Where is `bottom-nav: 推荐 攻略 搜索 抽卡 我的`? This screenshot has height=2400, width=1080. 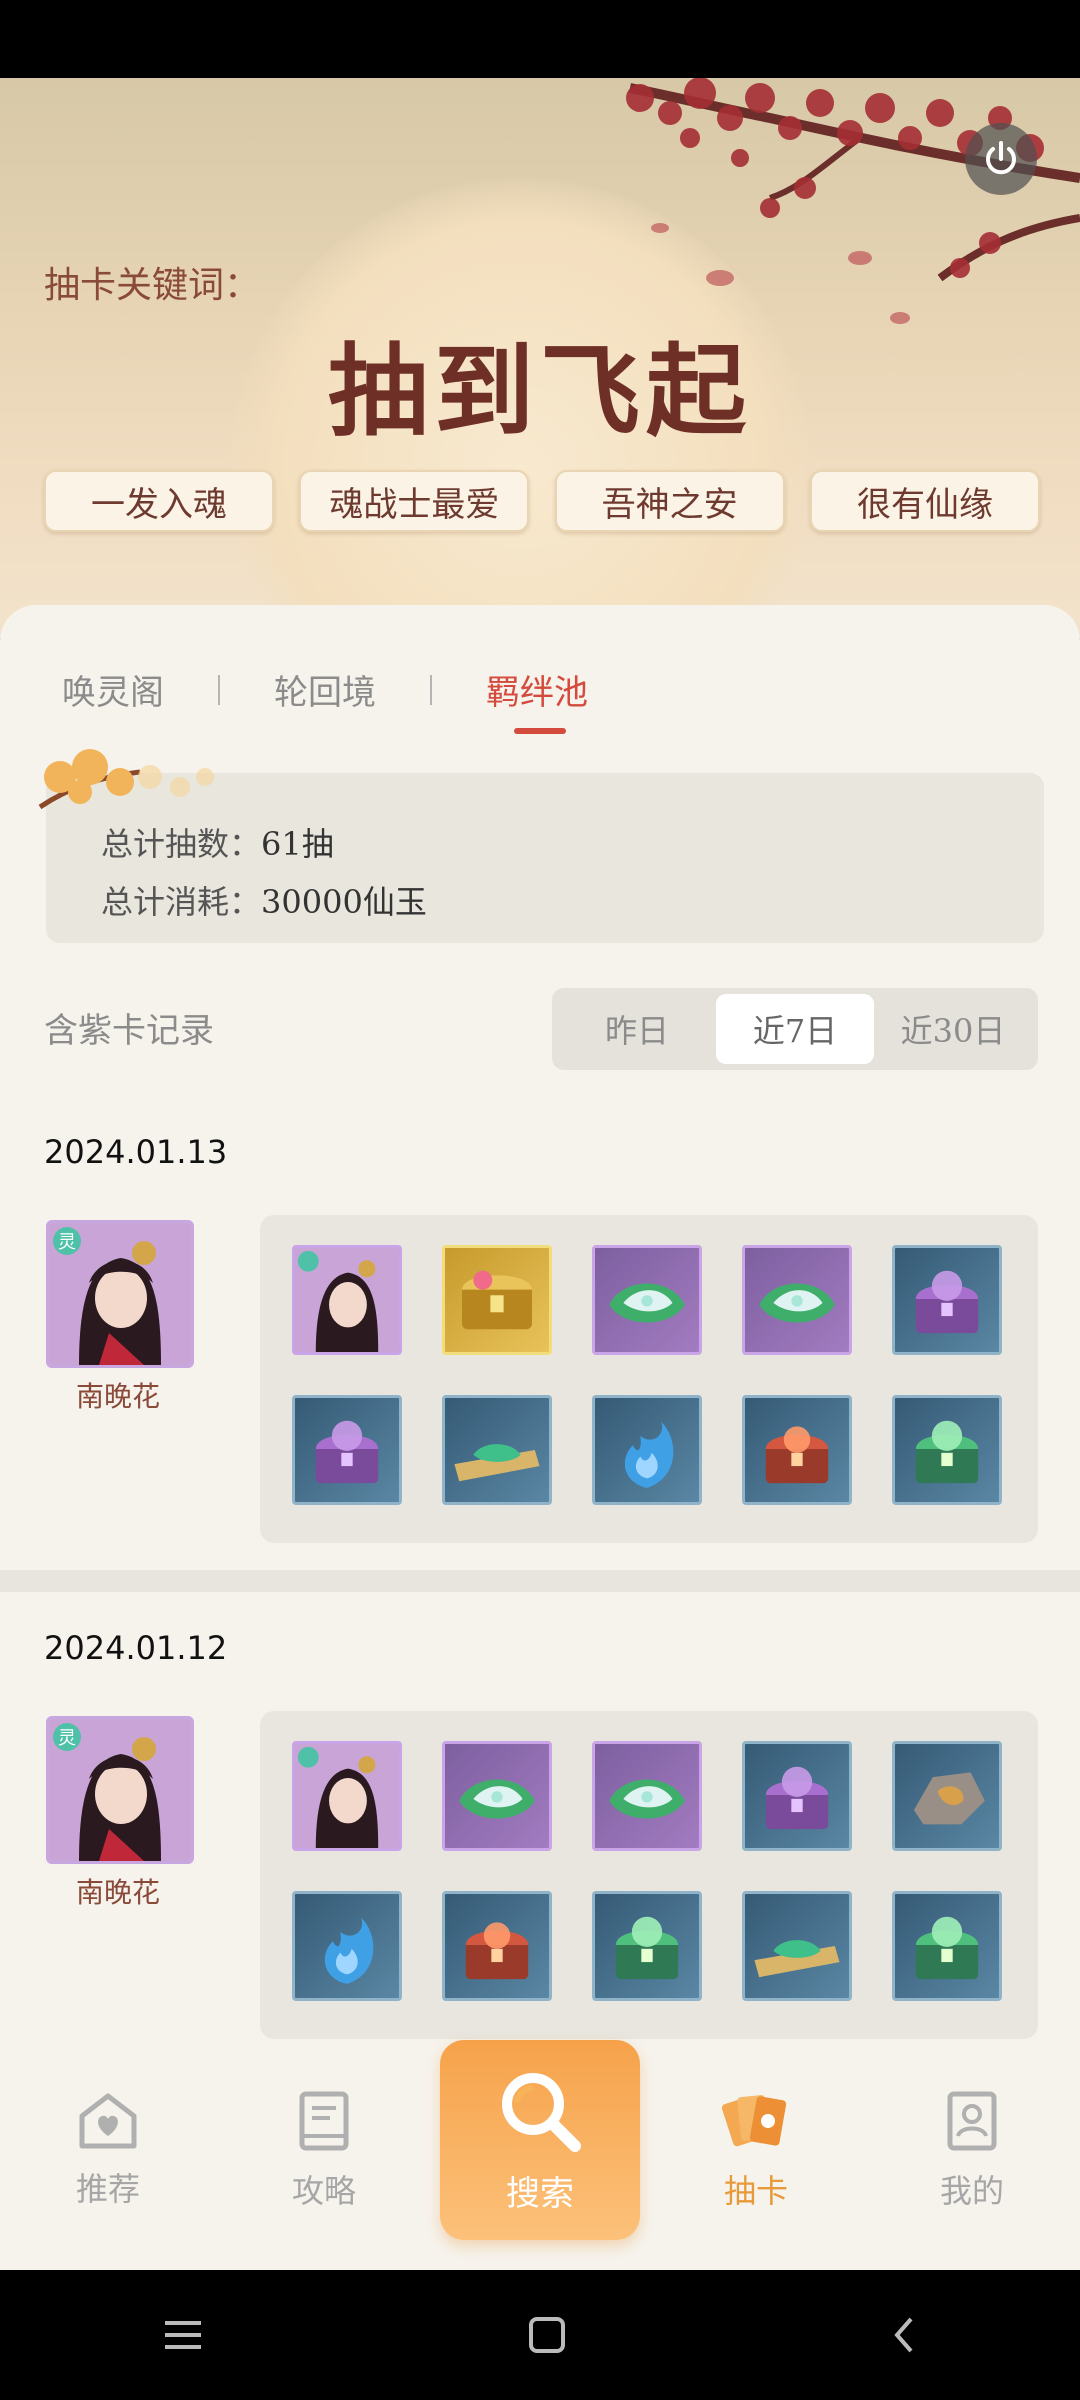
bottom-nav: 推荐 攻略 搜索 抽卡 我的 is located at coordinates (540, 2155).